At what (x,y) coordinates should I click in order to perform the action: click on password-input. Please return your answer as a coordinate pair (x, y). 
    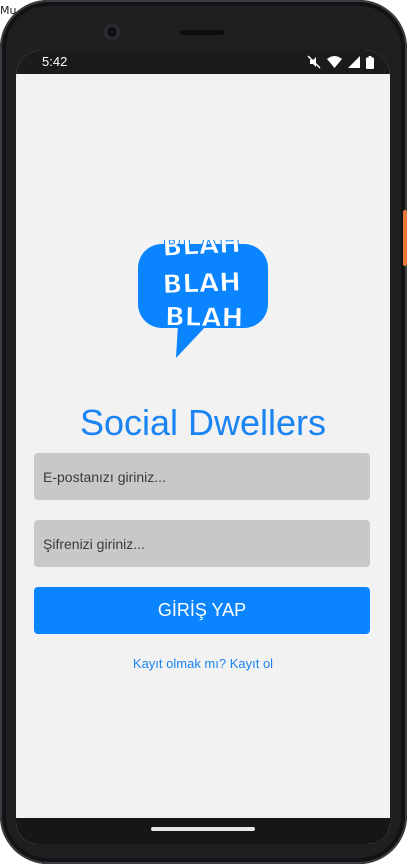
    Looking at the image, I should click on (202, 543).